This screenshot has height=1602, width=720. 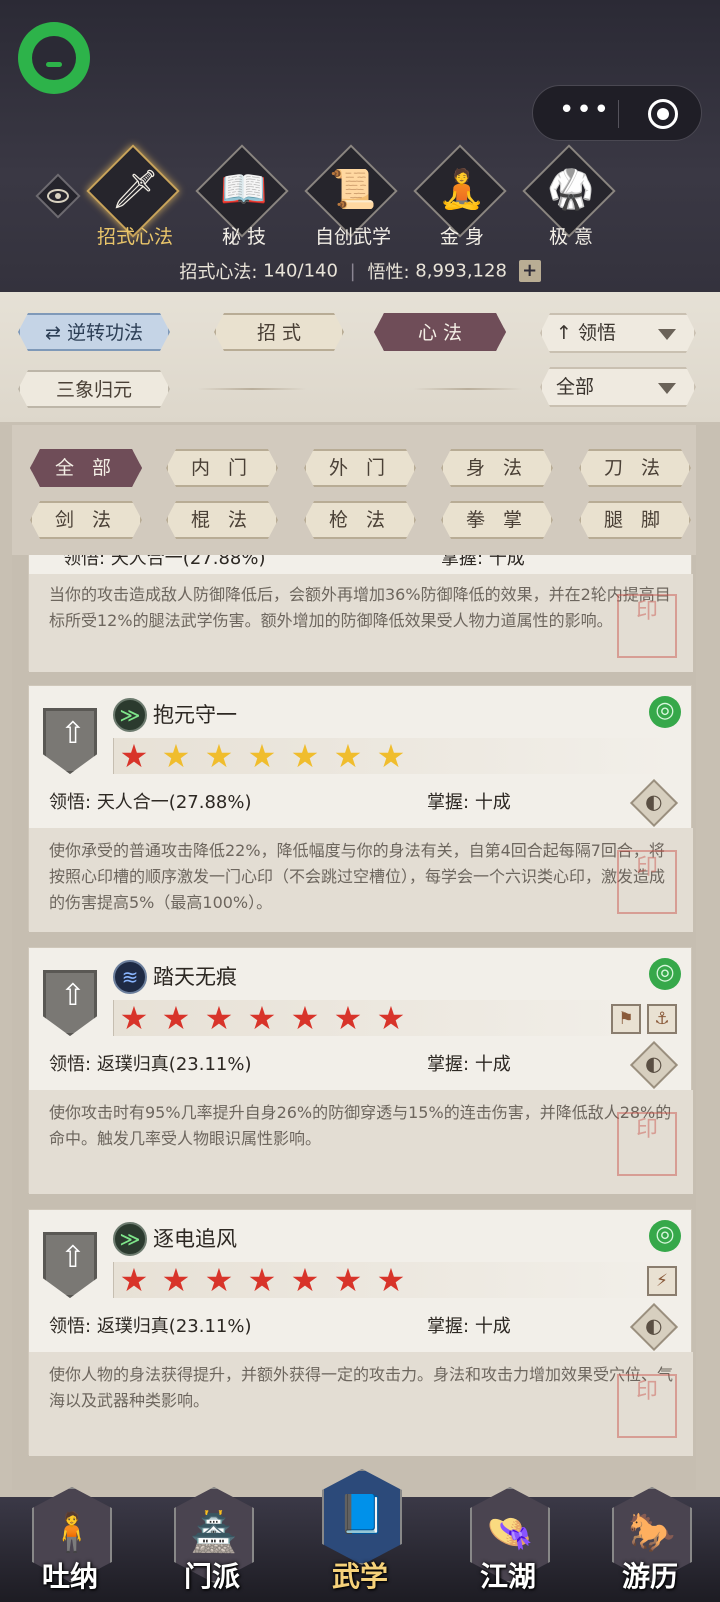 What do you see at coordinates (529, 271) in the screenshot?
I see `add-insight-button: +` at bounding box center [529, 271].